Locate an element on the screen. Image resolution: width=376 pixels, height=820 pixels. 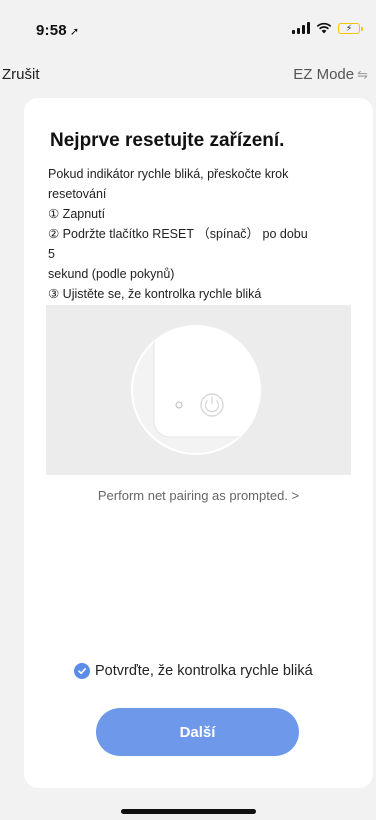
instruction-line: sekund (podle pokynů) is located at coordinates (111, 274).